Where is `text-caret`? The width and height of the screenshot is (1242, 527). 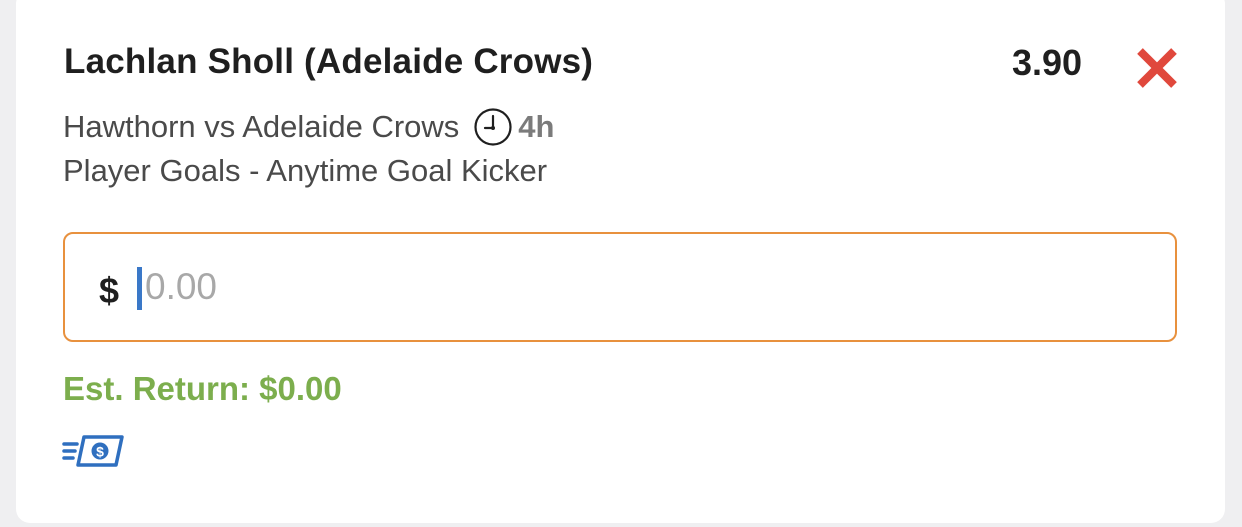 text-caret is located at coordinates (139, 288).